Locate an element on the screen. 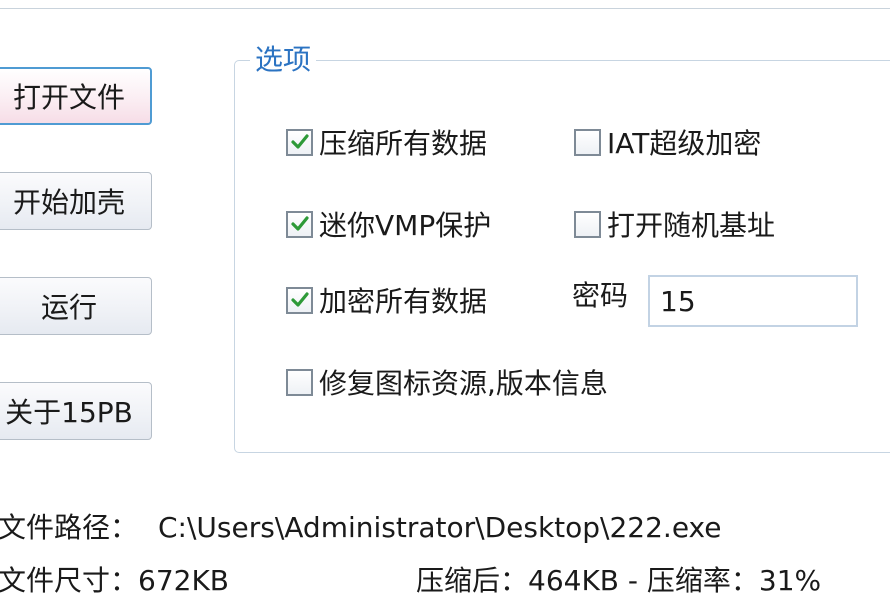 Image resolution: width=890 pixels, height=610 pixels. options-title: 选项 is located at coordinates (283, 60).